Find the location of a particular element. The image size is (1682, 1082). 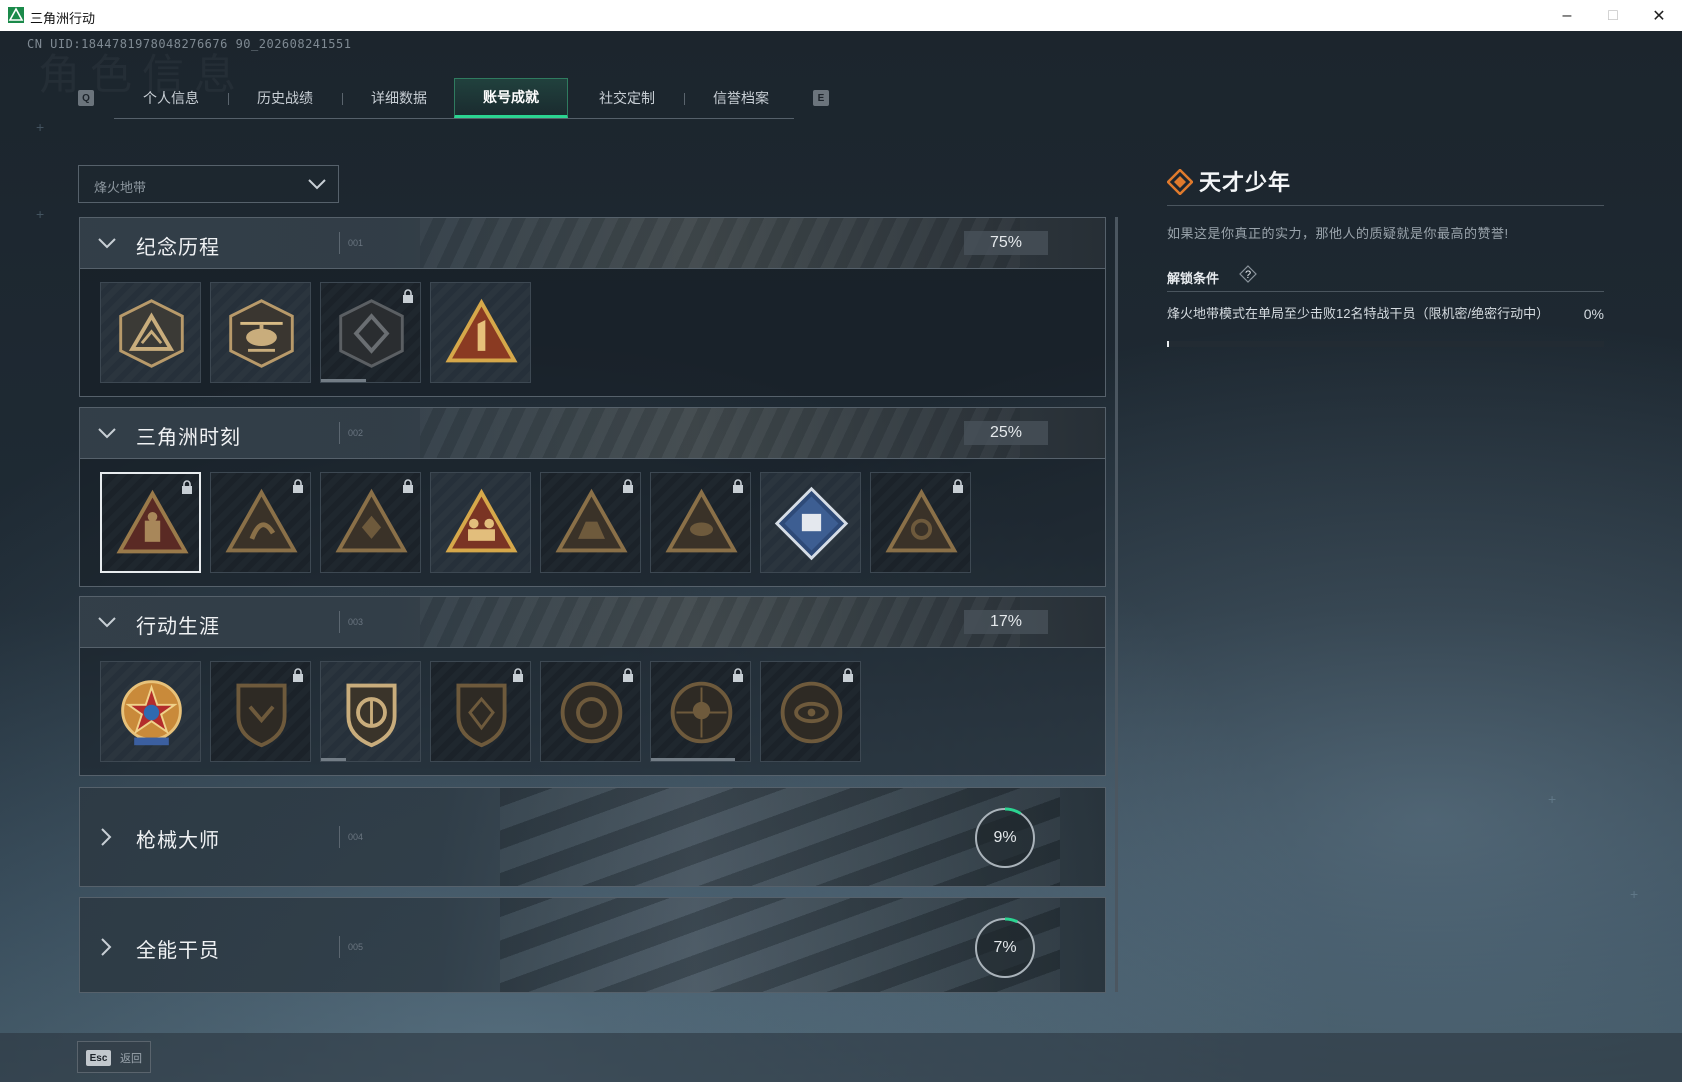

achievement-description: 如果这是你真正的实力，那他人的质疑就是你最高的赞誉! is located at coordinates (1338, 233).